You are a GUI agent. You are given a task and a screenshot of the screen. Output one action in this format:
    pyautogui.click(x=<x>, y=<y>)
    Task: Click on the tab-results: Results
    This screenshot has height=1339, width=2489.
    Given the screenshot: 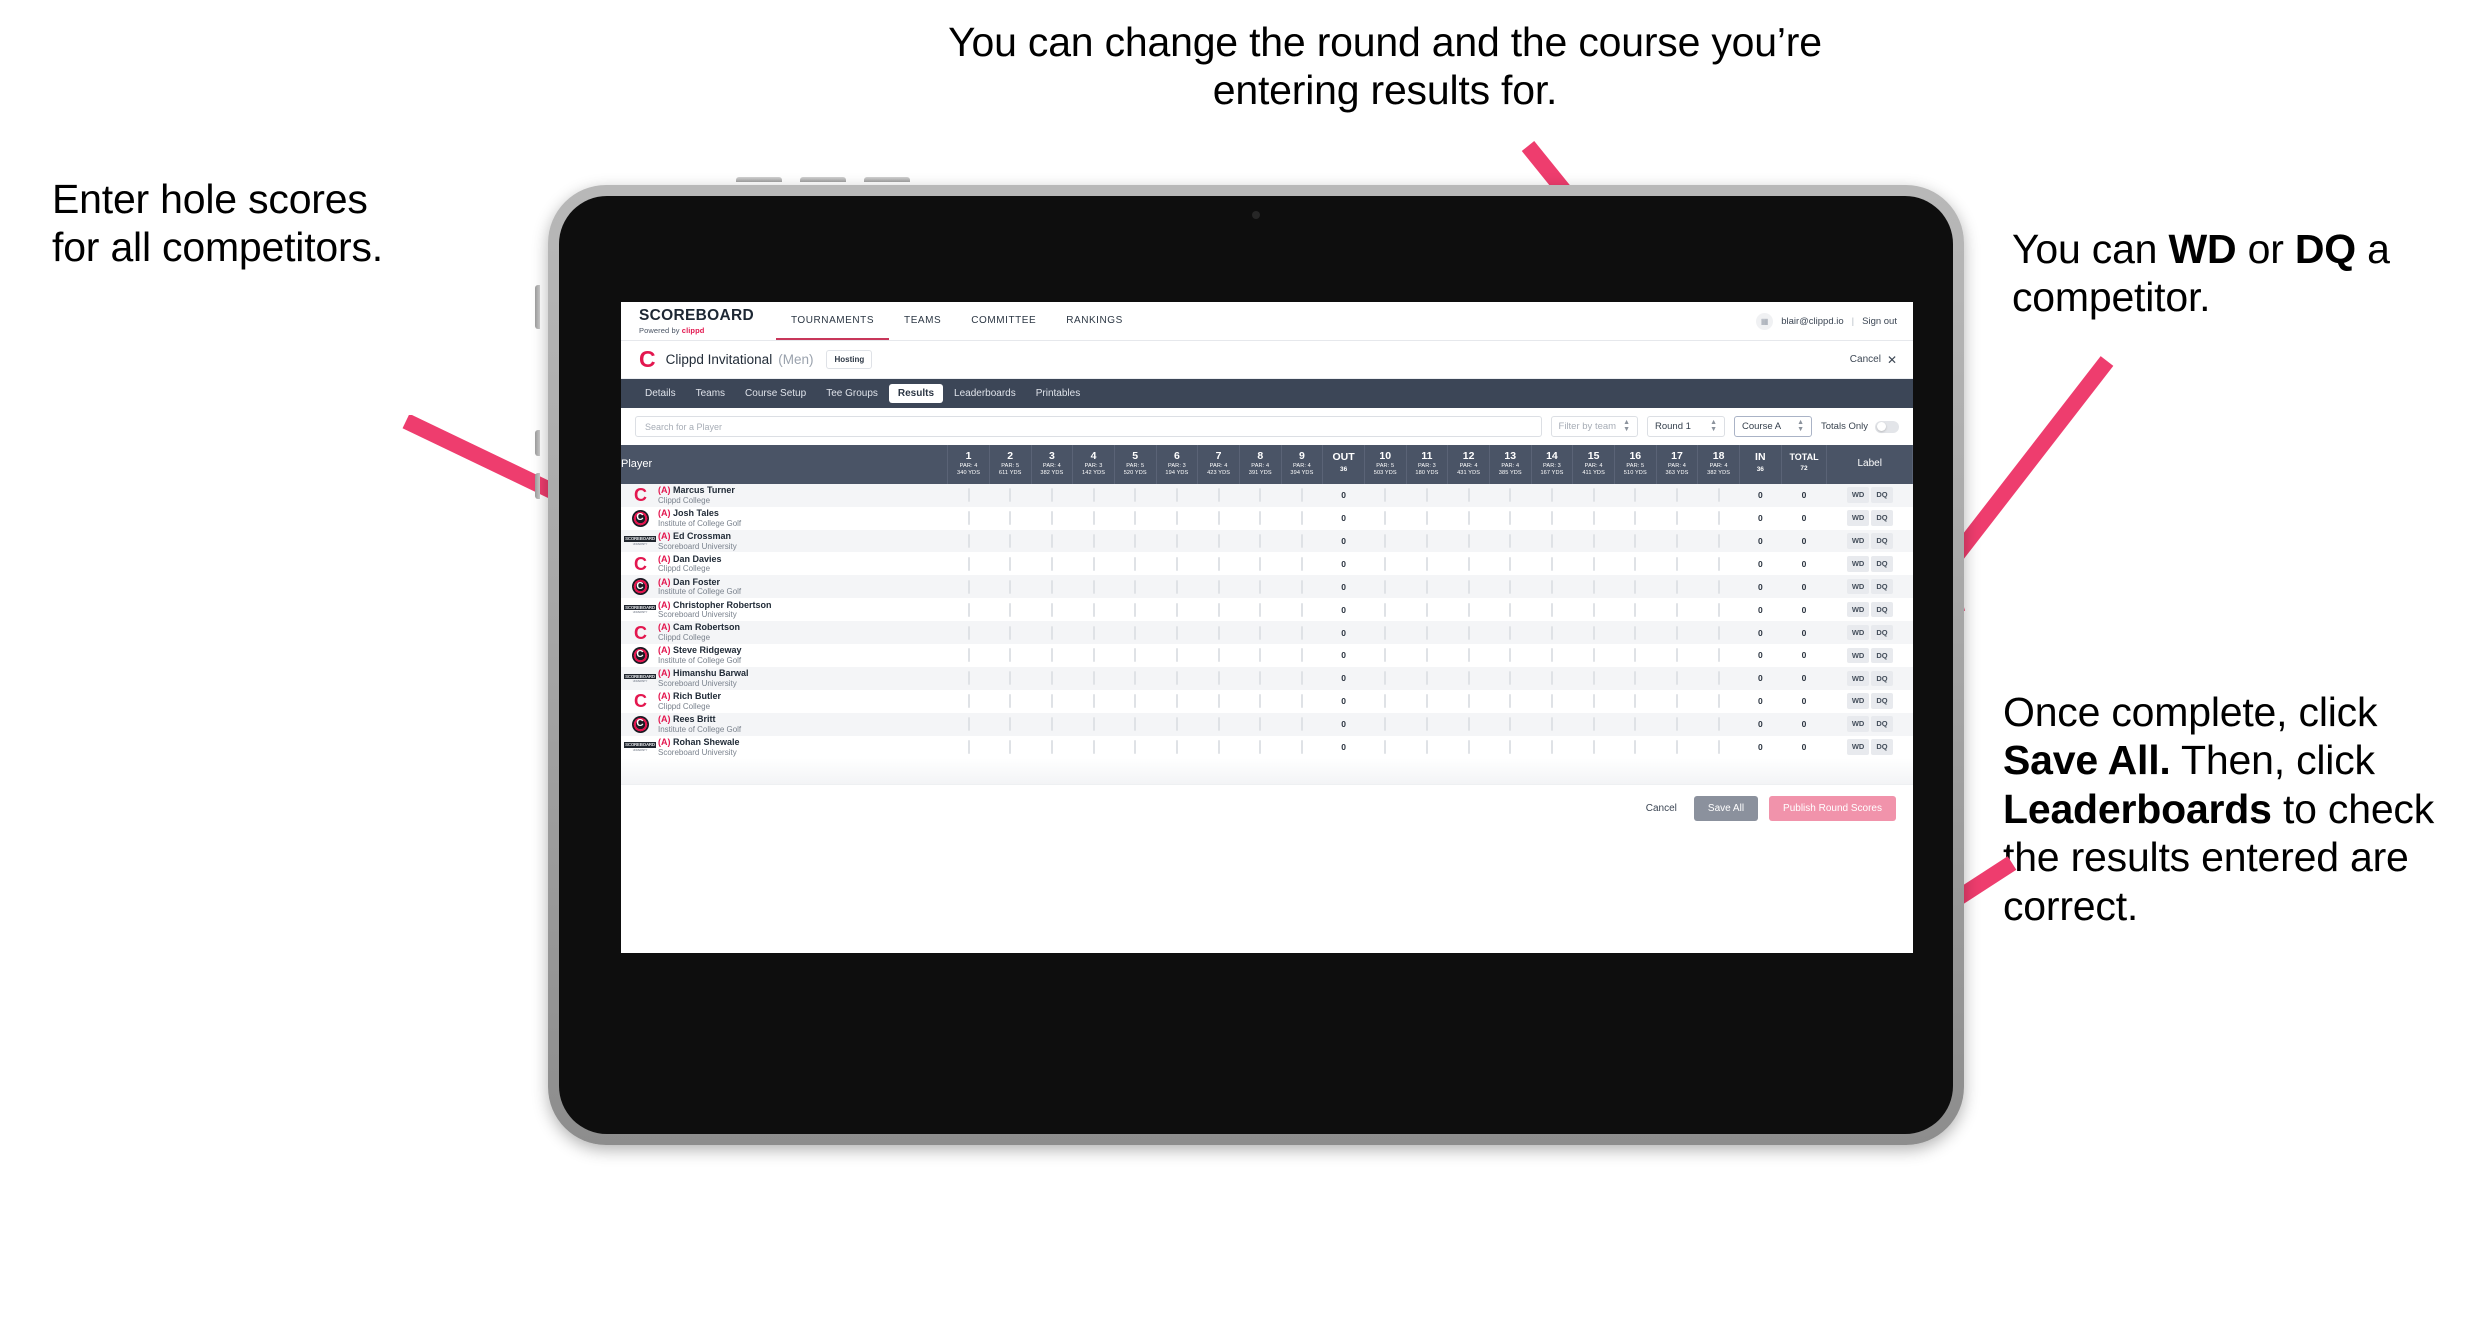 What is the action you would take?
    pyautogui.click(x=916, y=393)
    